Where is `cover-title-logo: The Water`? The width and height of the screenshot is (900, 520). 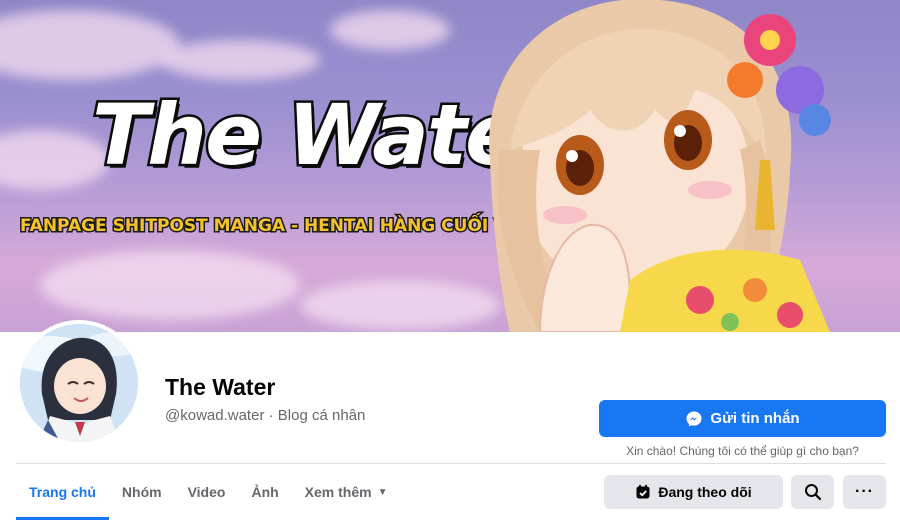 cover-title-logo: The Water is located at coordinates (327, 135).